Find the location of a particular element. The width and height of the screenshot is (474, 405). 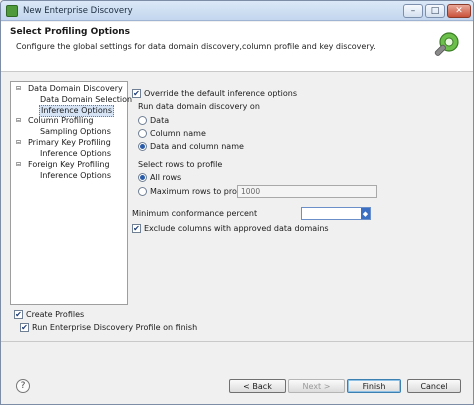

min-conformance-label: Minimum conformance percent is located at coordinates (195, 213).